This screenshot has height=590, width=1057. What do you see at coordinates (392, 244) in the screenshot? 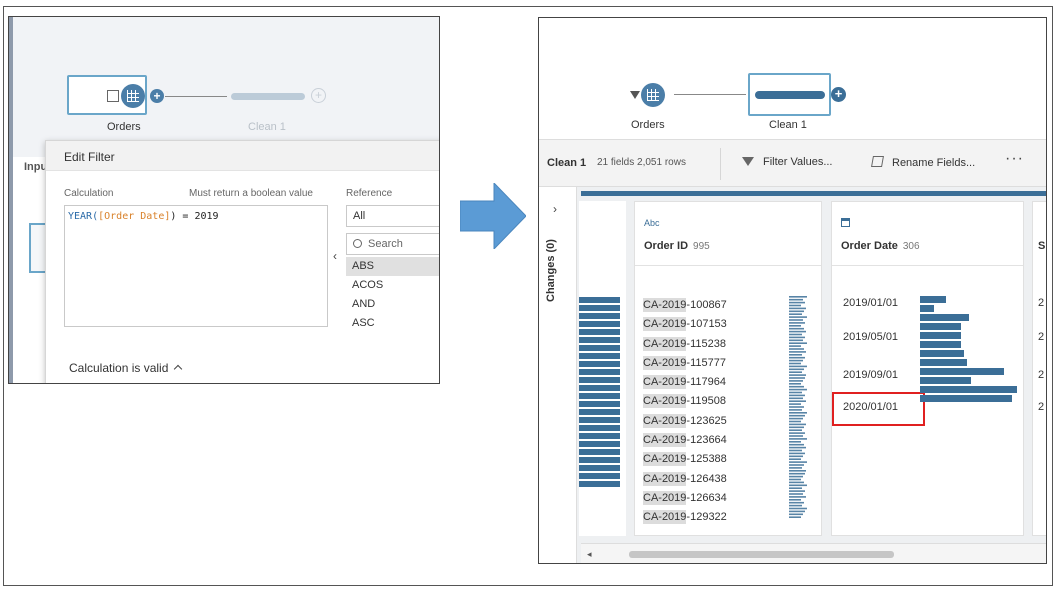
I see `function-search-input: Search` at bounding box center [392, 244].